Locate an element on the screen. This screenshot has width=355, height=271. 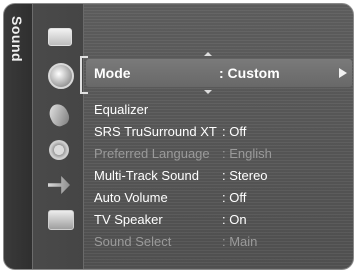
side-tab-label: Sound is located at coordinates (17, 39).